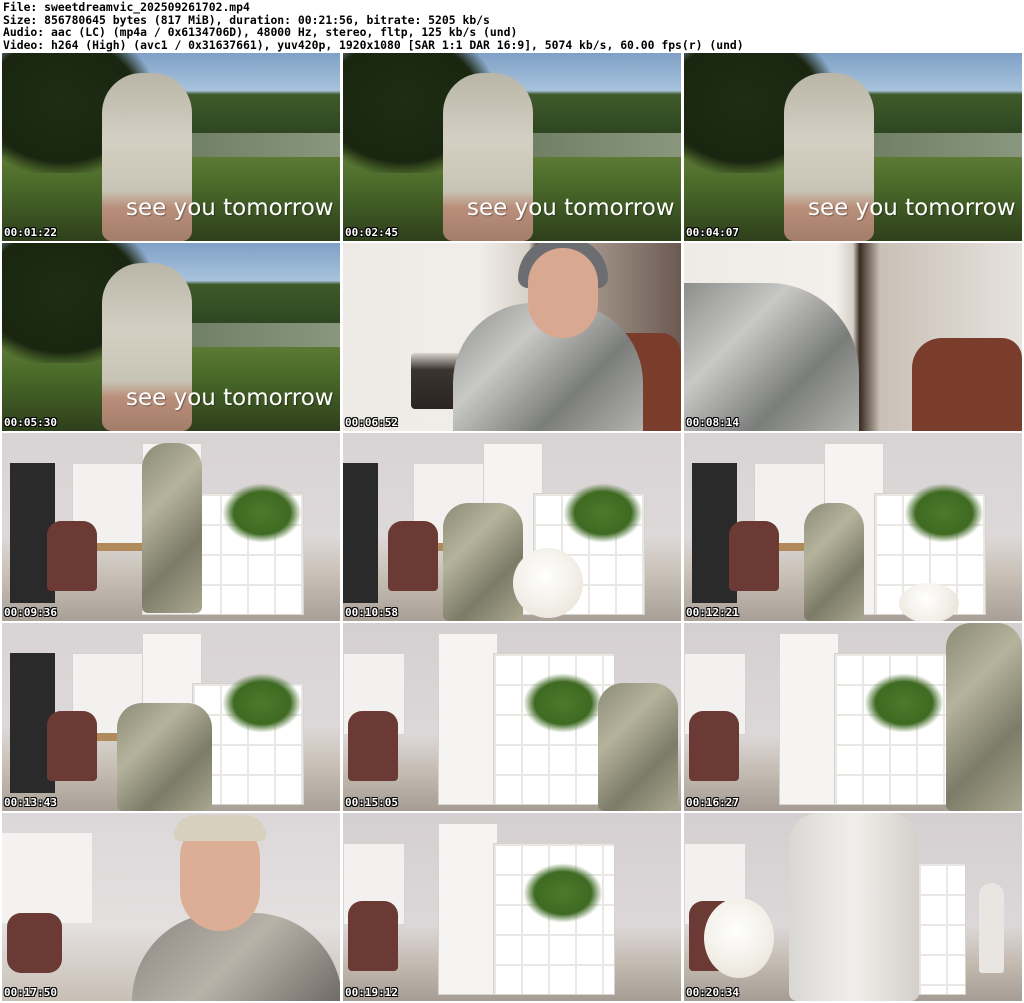  Describe the element at coordinates (30, 232) in the screenshot. I see `frame-timestamp: 00:01:22` at that location.